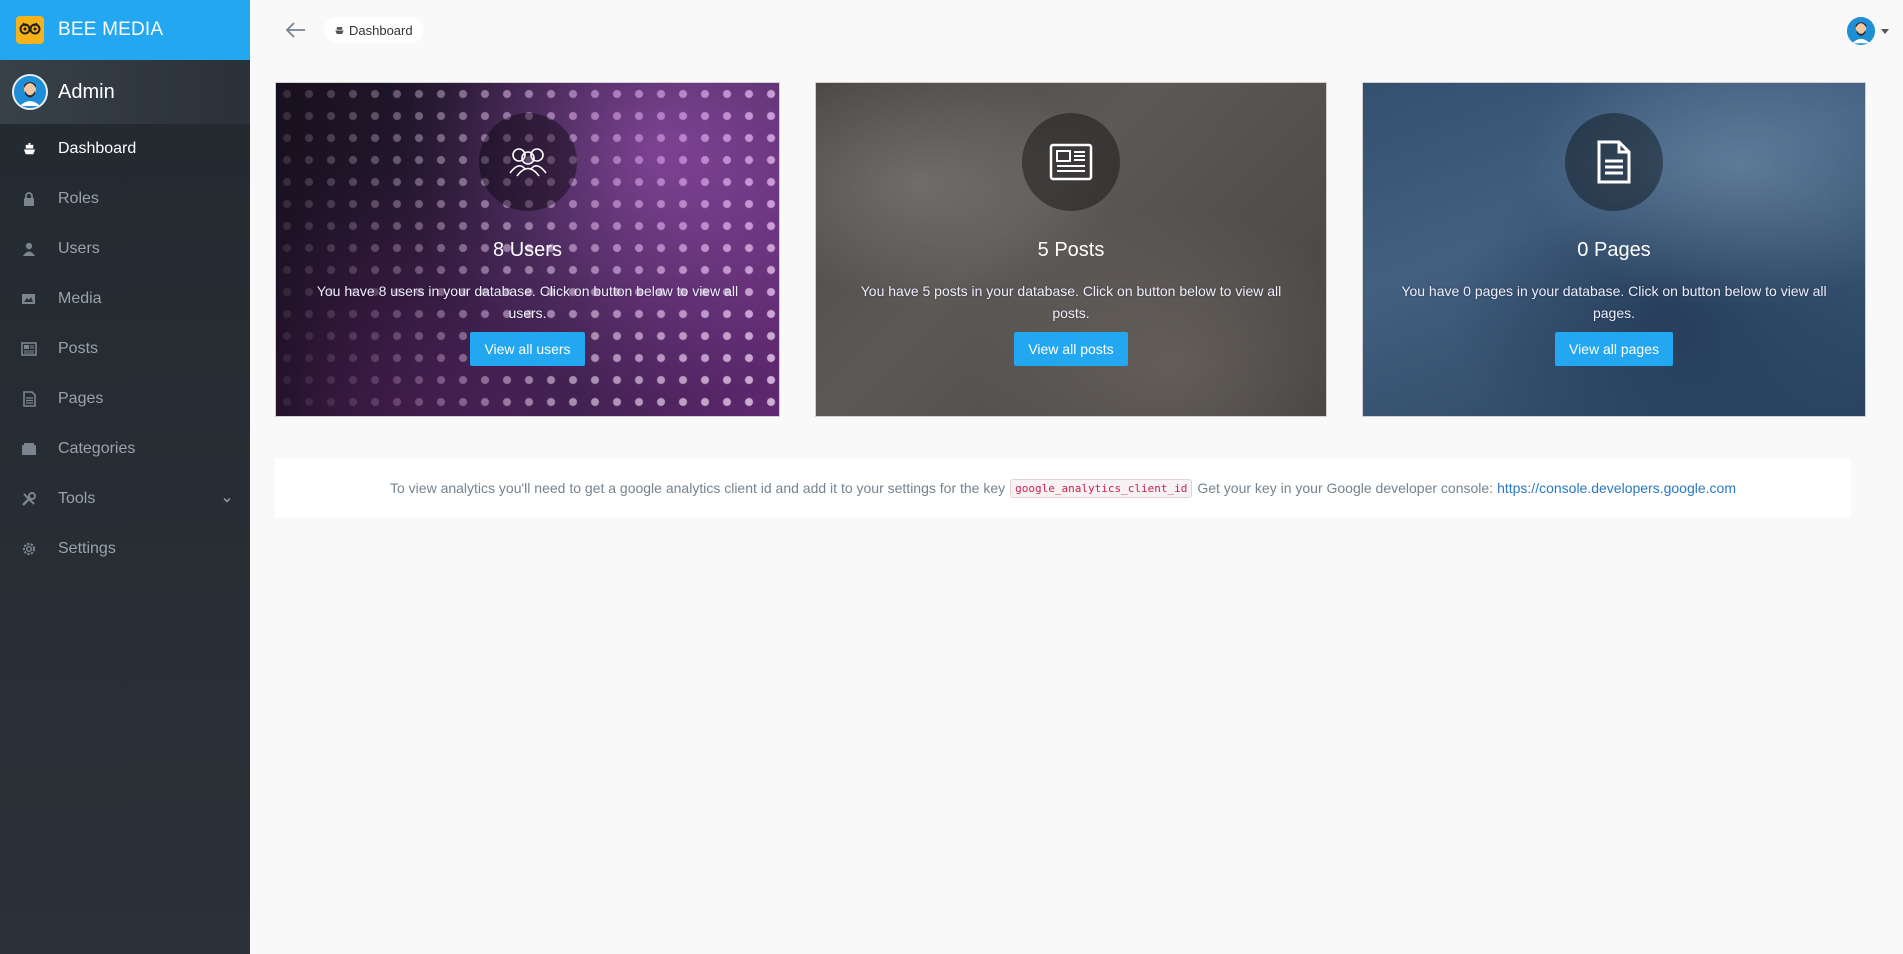 The image size is (1903, 954). What do you see at coordinates (86, 91) in the screenshot?
I see `profile-name: Admin` at bounding box center [86, 91].